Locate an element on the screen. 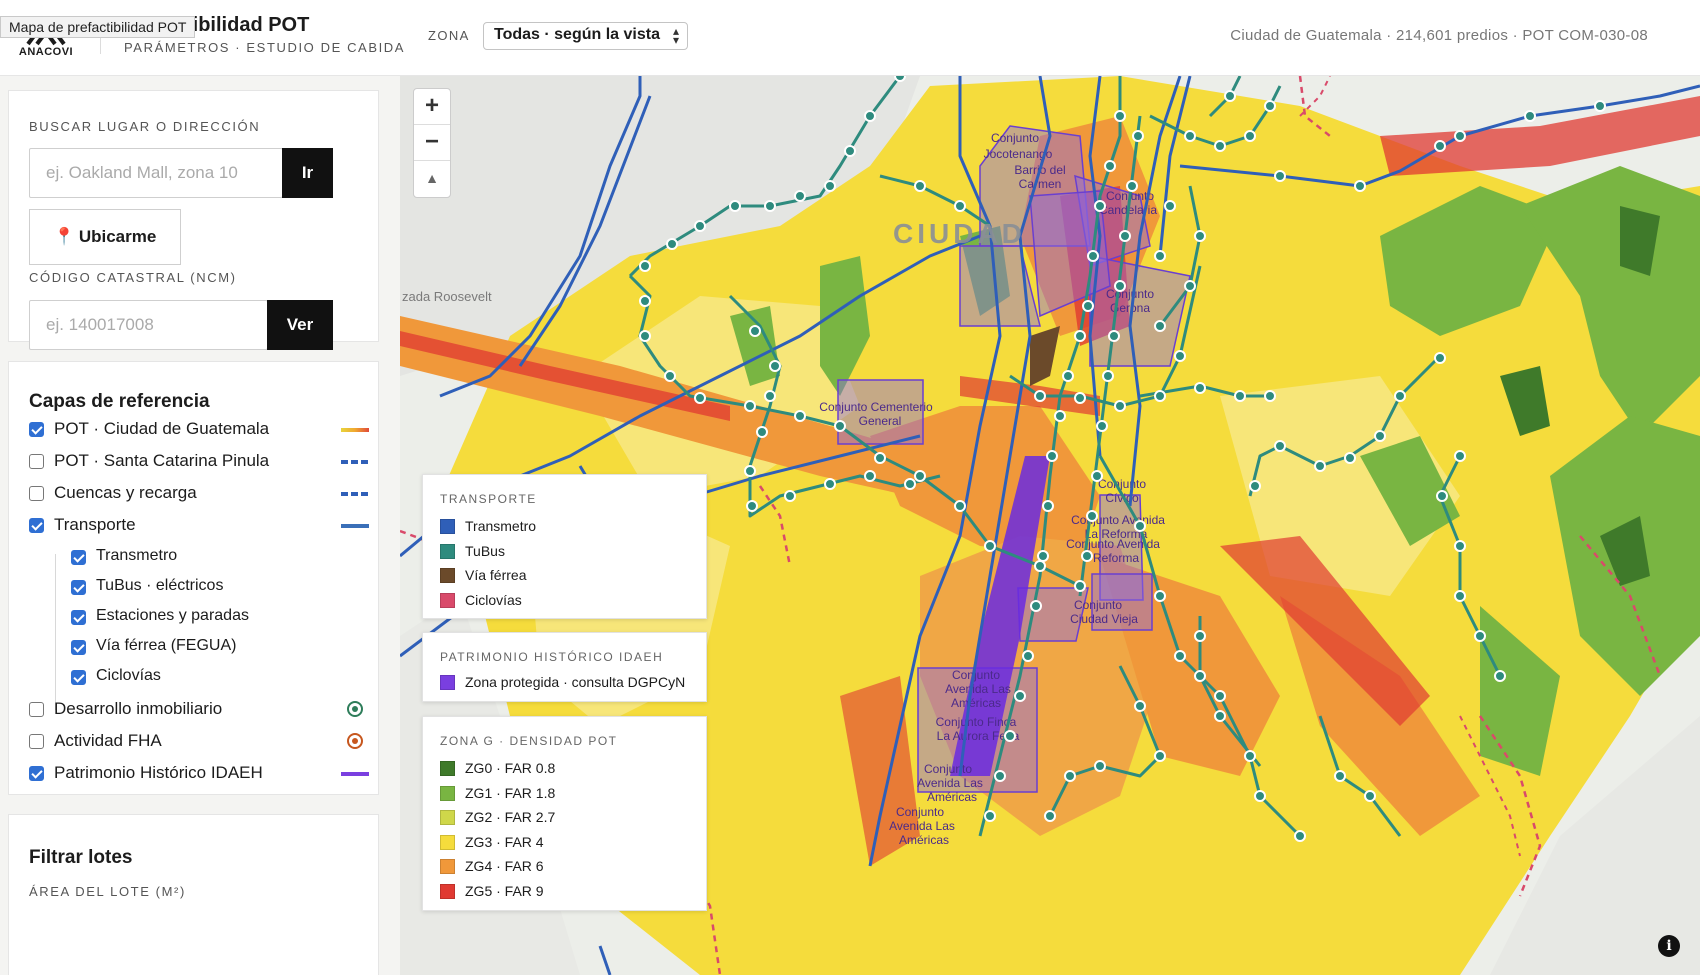  zoom-out-button: − is located at coordinates (432, 143).